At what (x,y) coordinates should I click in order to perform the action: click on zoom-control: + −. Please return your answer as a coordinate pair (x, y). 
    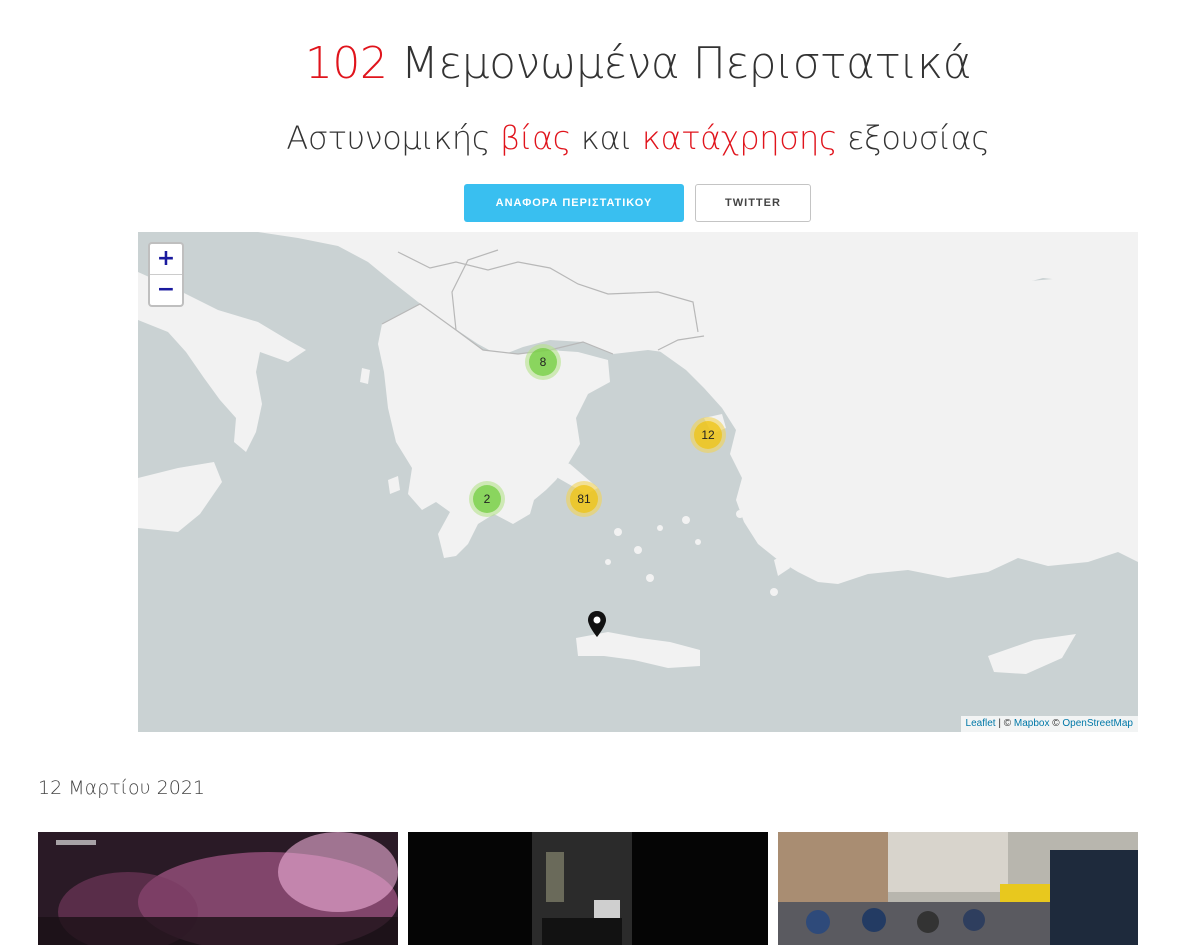
    Looking at the image, I should click on (166, 274).